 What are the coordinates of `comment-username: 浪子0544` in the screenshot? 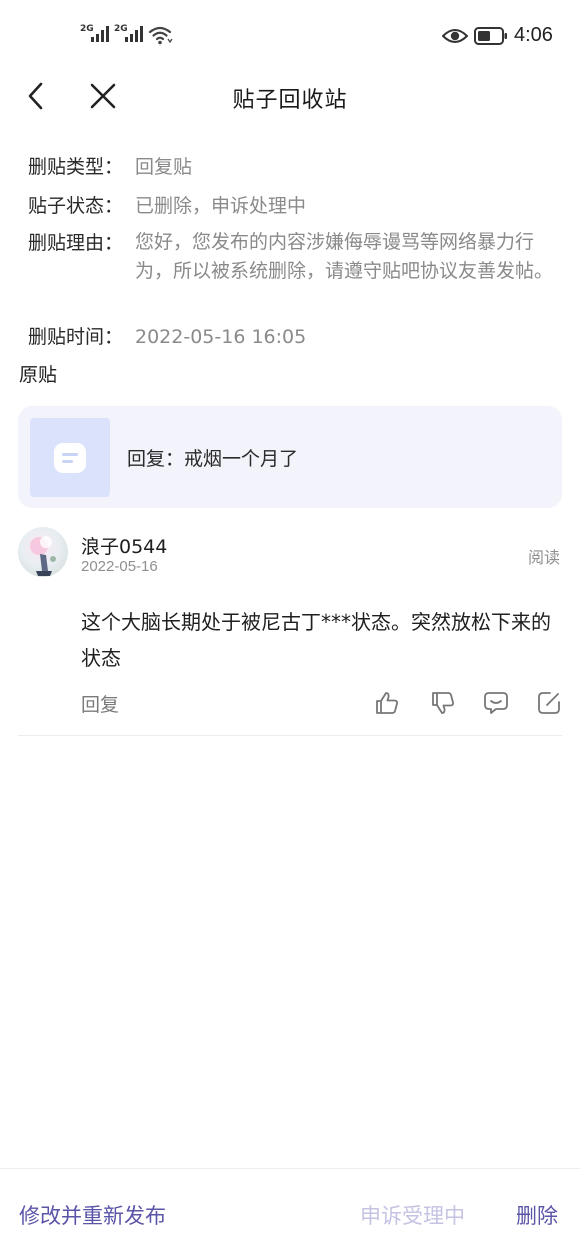 It's located at (124, 545).